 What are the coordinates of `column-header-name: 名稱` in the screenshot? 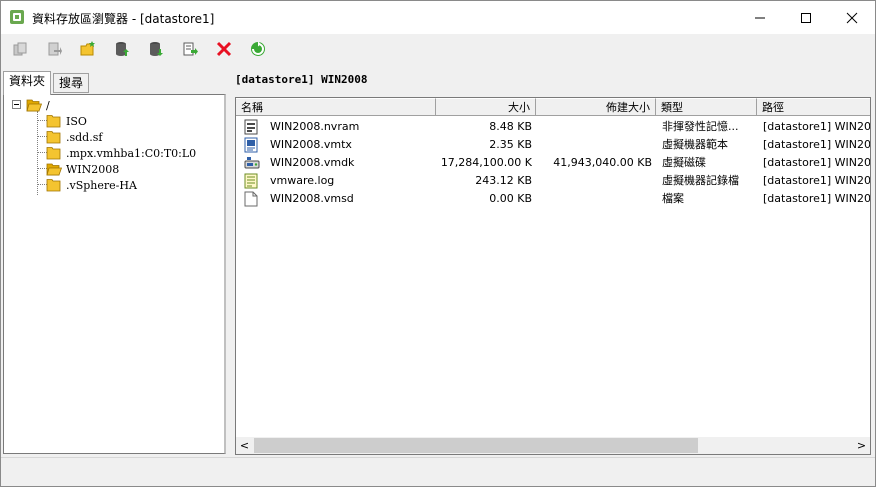 It's located at (336, 107).